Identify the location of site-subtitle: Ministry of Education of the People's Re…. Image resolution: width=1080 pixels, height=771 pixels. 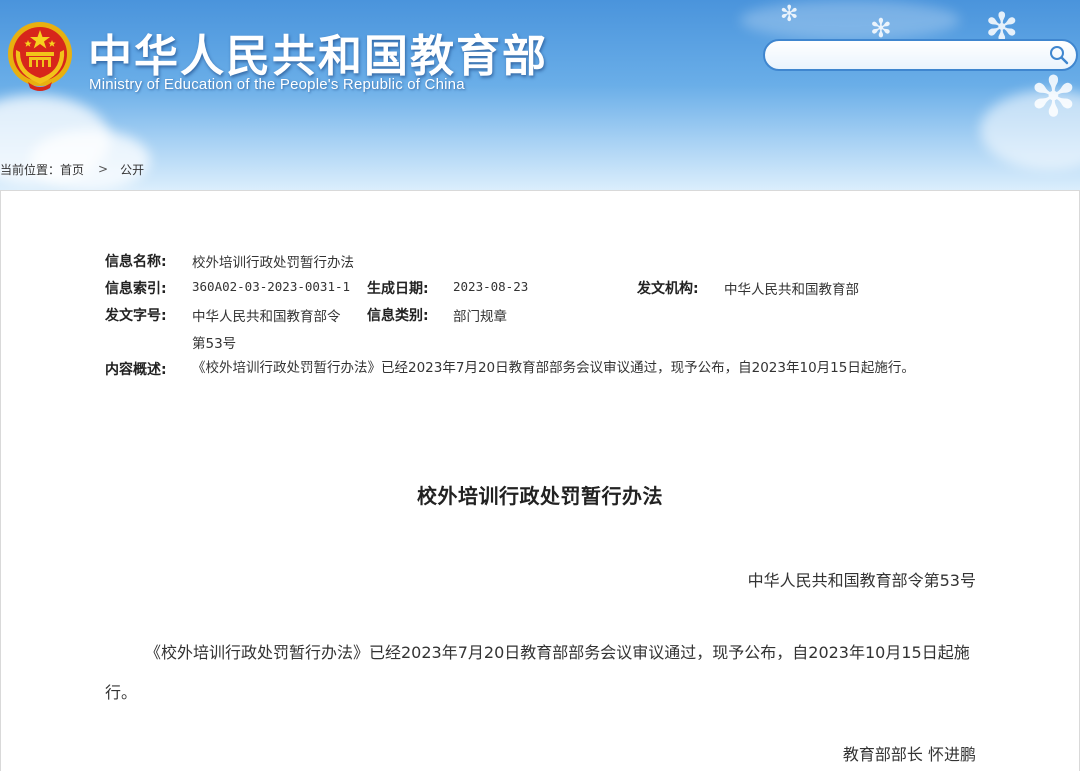
(277, 84).